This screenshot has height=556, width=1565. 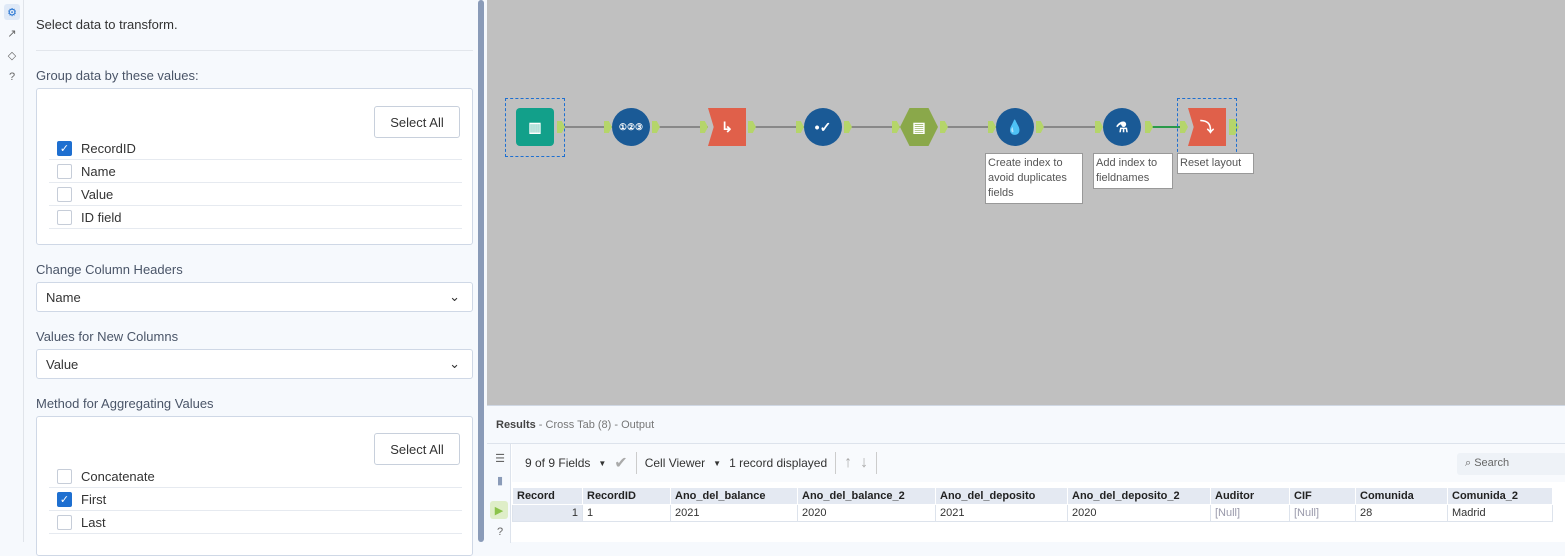 I want to click on cell-viewer-dropdown: Cell Viewer, so click(x=675, y=463).